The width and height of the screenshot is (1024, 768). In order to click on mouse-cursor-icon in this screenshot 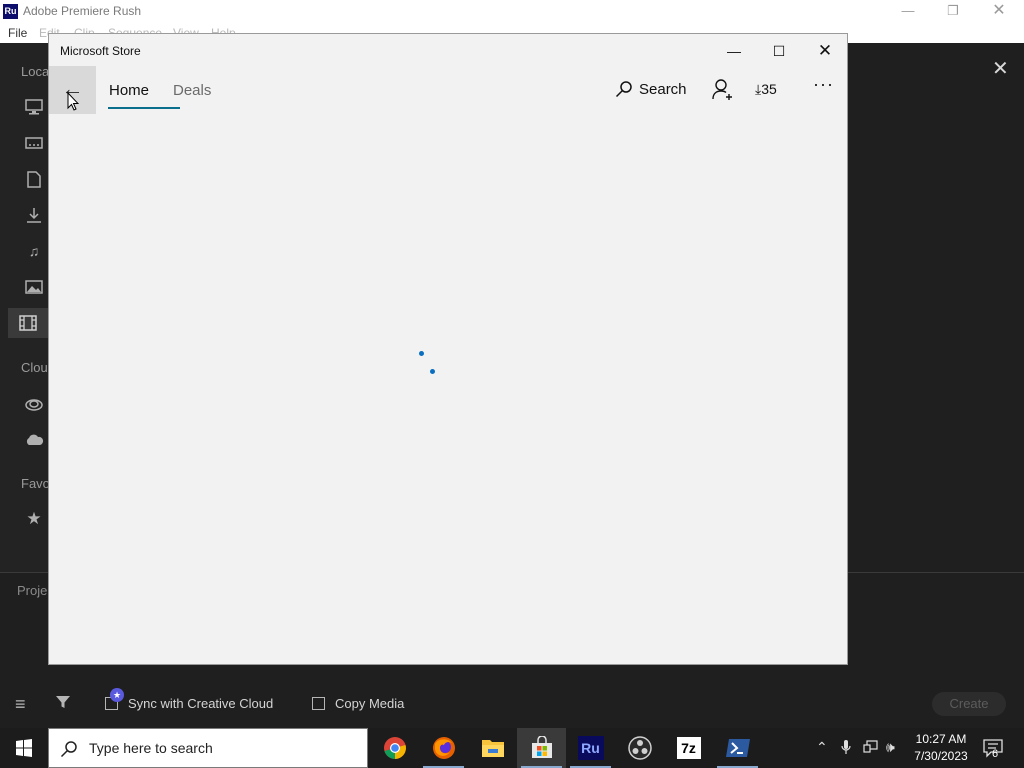, I will do `click(73, 101)`.